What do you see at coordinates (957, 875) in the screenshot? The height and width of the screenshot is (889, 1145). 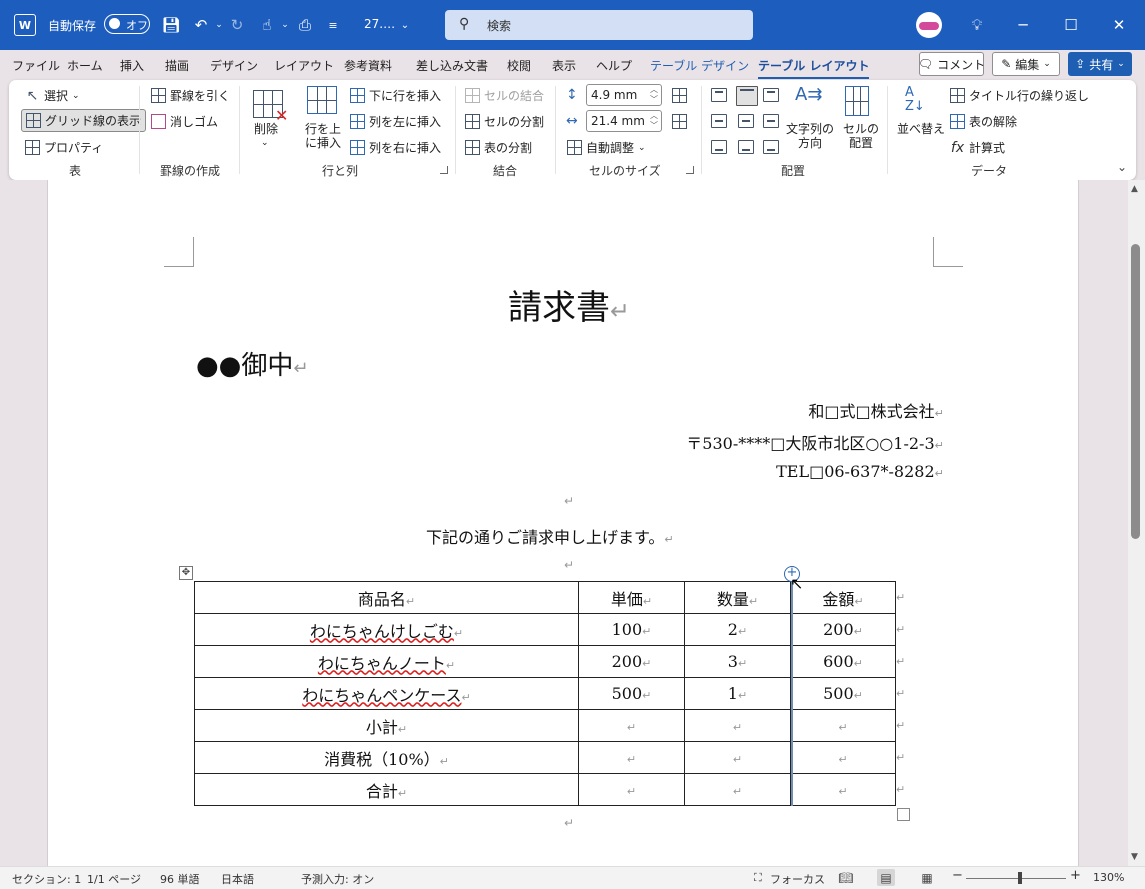 I see `zoom-out-icon: −` at bounding box center [957, 875].